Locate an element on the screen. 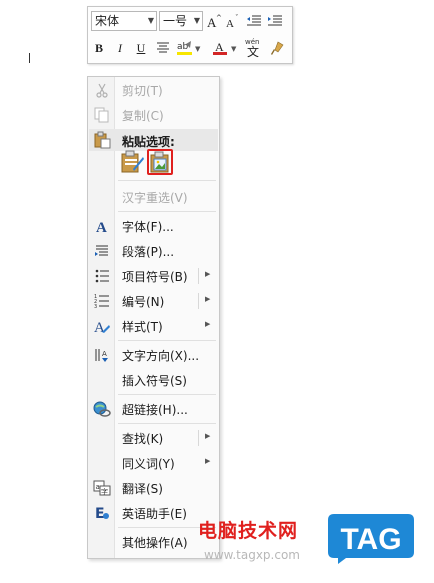 The width and height of the screenshot is (434, 583). english-assistant-icon: E is located at coordinates (102, 513).